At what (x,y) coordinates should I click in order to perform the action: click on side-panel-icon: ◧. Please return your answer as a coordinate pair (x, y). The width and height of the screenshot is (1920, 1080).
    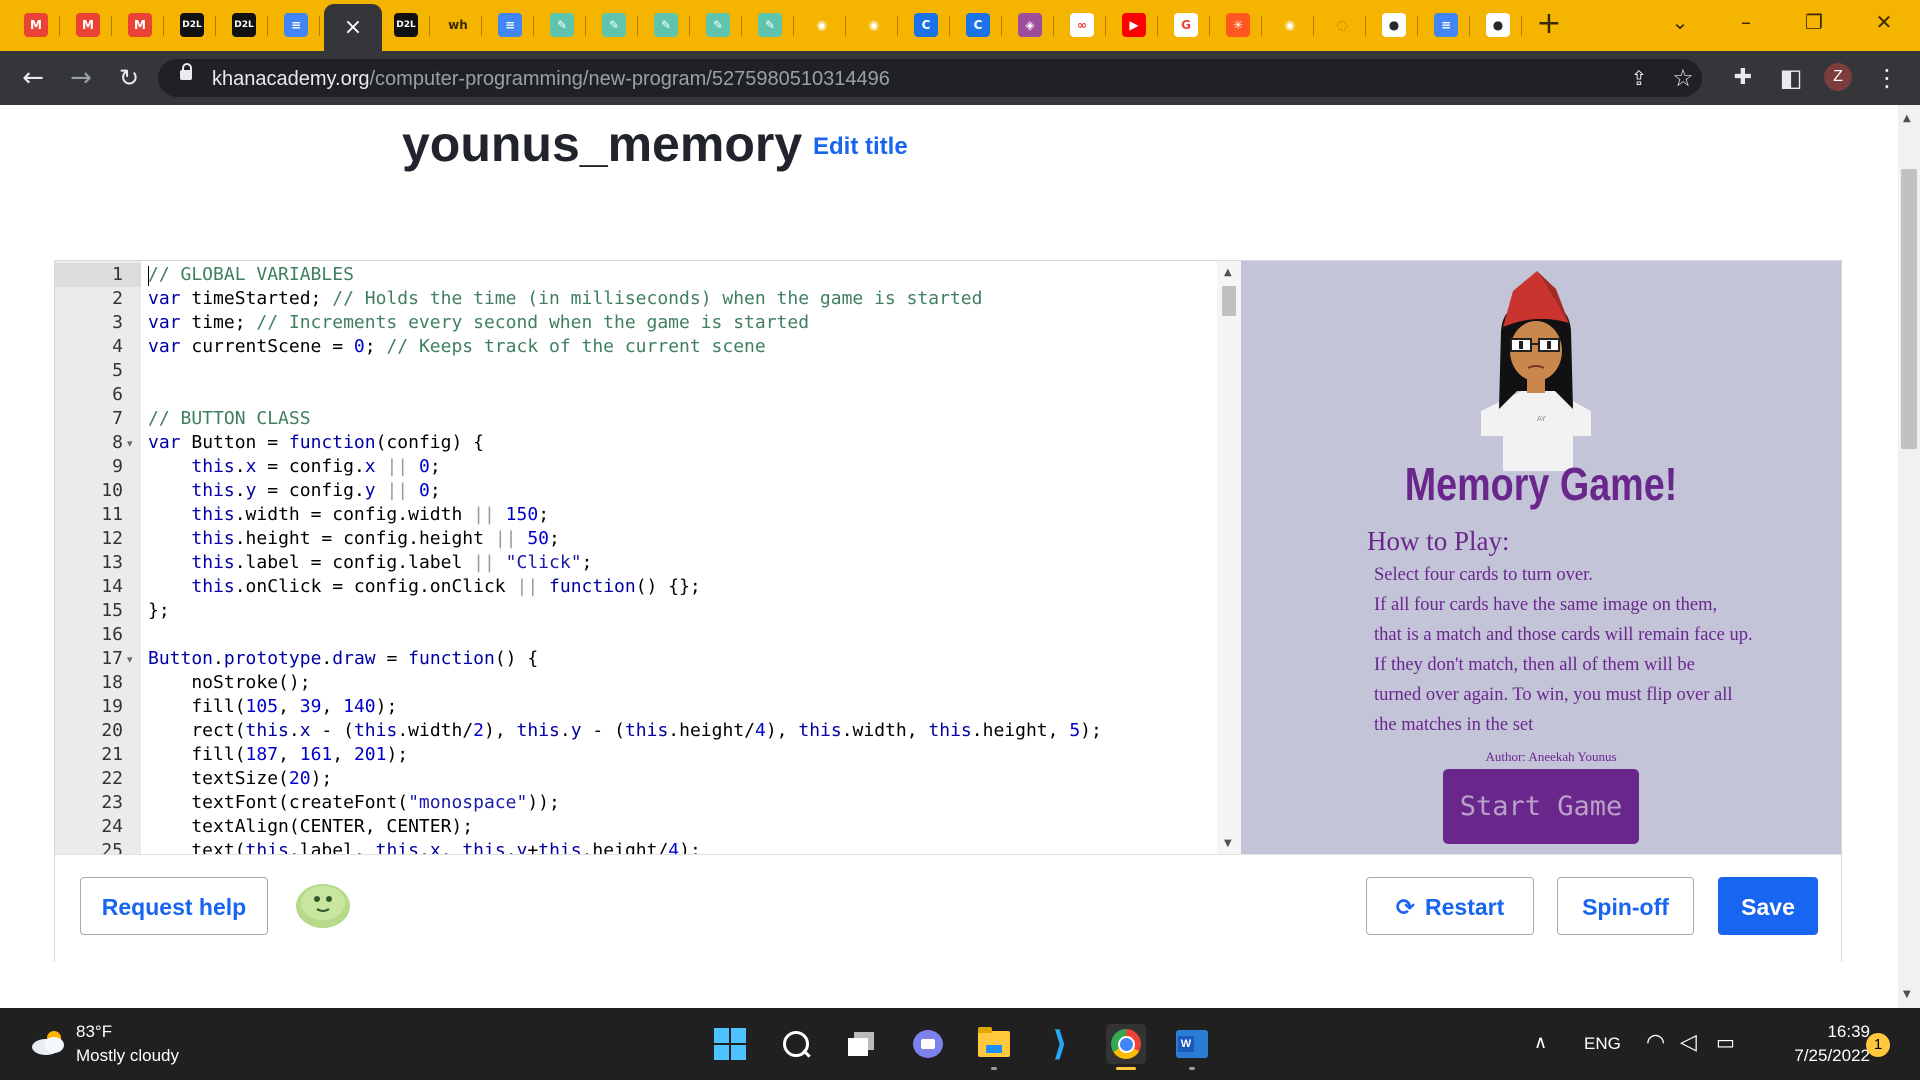
    Looking at the image, I should click on (1791, 78).